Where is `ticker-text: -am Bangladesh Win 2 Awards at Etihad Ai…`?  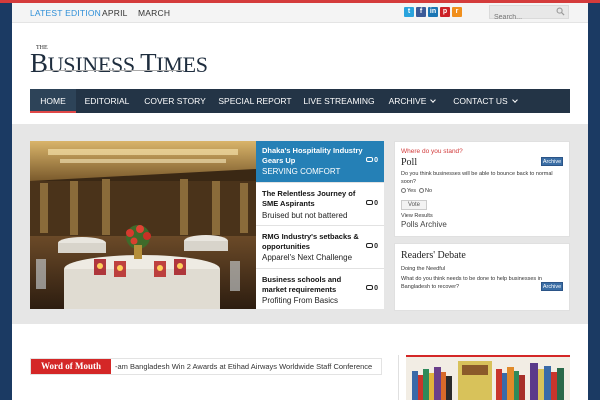
ticker-text: -am Bangladesh Win 2 Awards at Etihad Ai… is located at coordinates (248, 366).